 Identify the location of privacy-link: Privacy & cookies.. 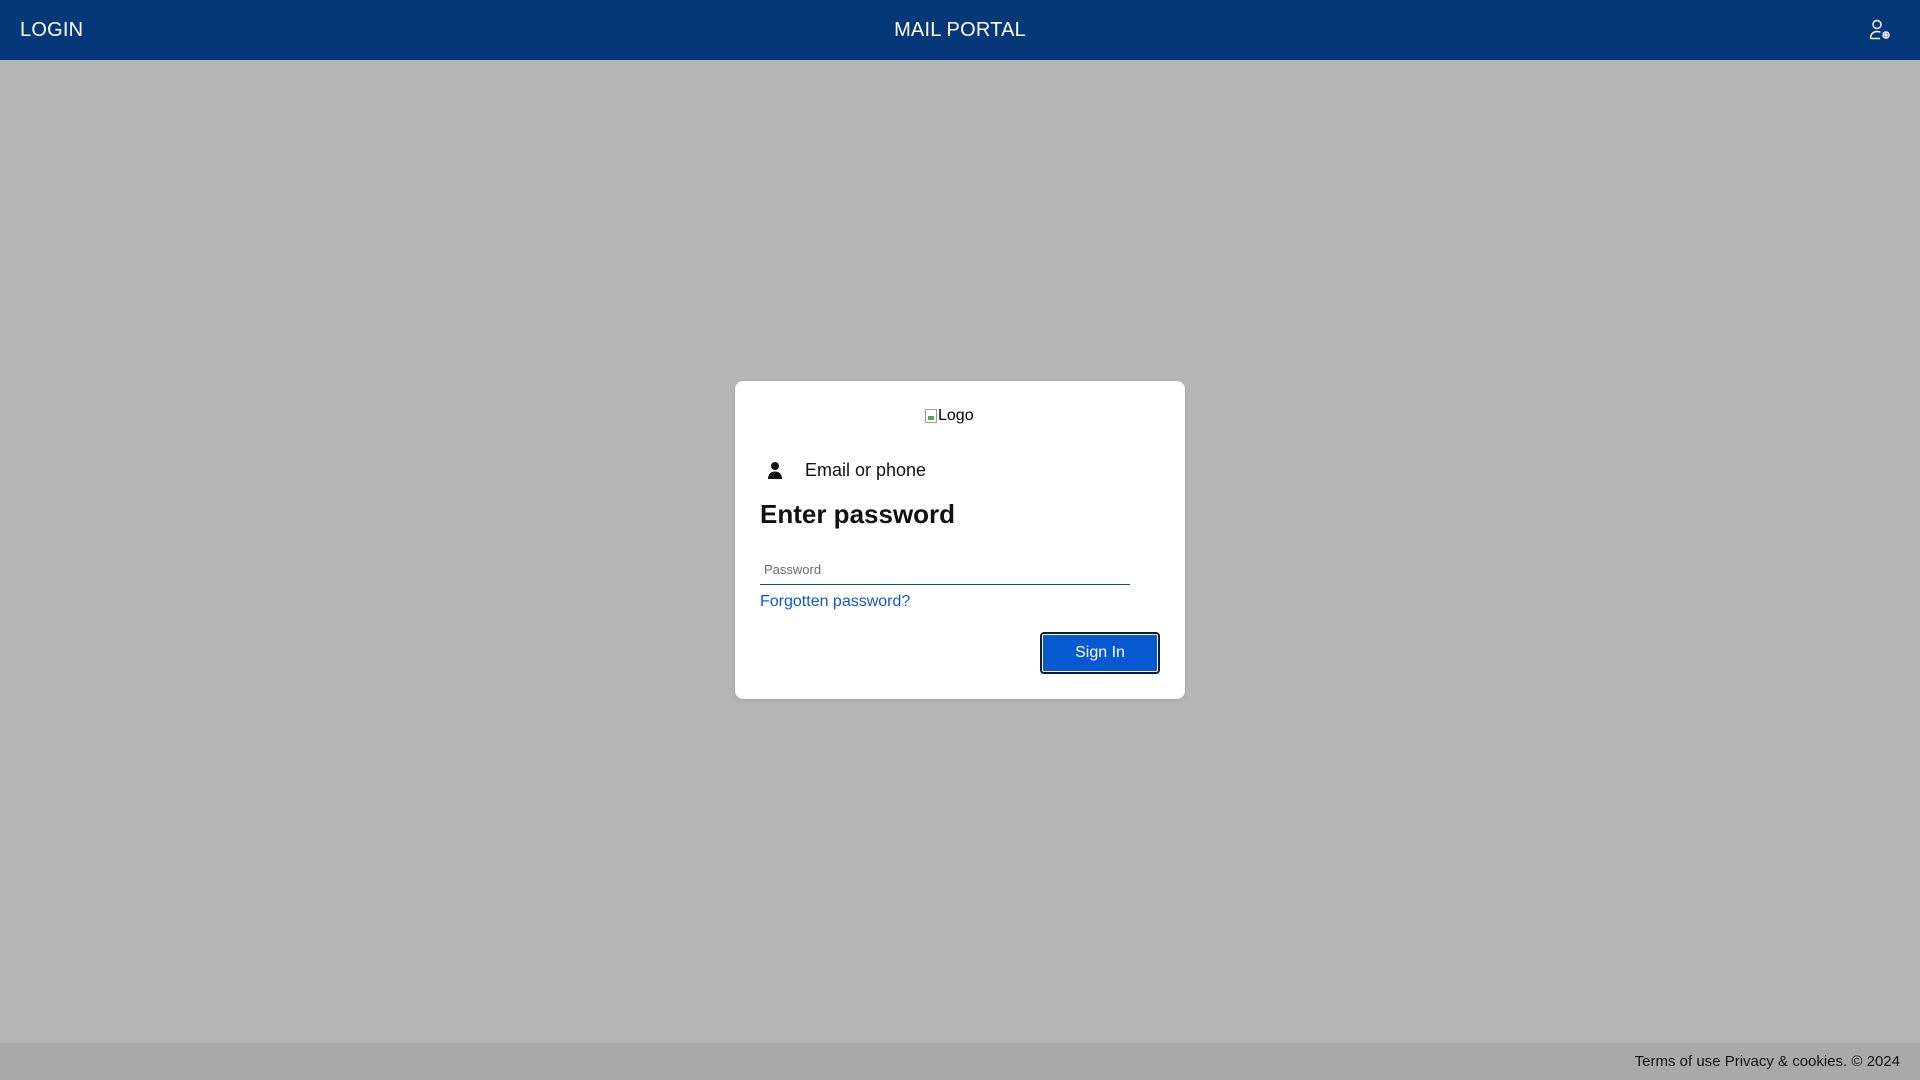
(1786, 1061).